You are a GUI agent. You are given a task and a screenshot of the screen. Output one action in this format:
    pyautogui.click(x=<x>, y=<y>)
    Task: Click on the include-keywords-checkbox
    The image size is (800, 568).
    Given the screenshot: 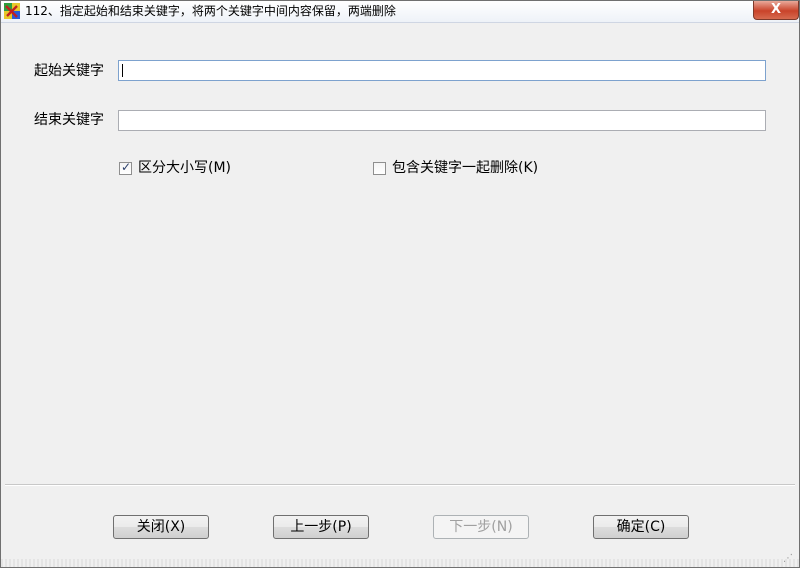 What is the action you would take?
    pyautogui.click(x=379, y=168)
    